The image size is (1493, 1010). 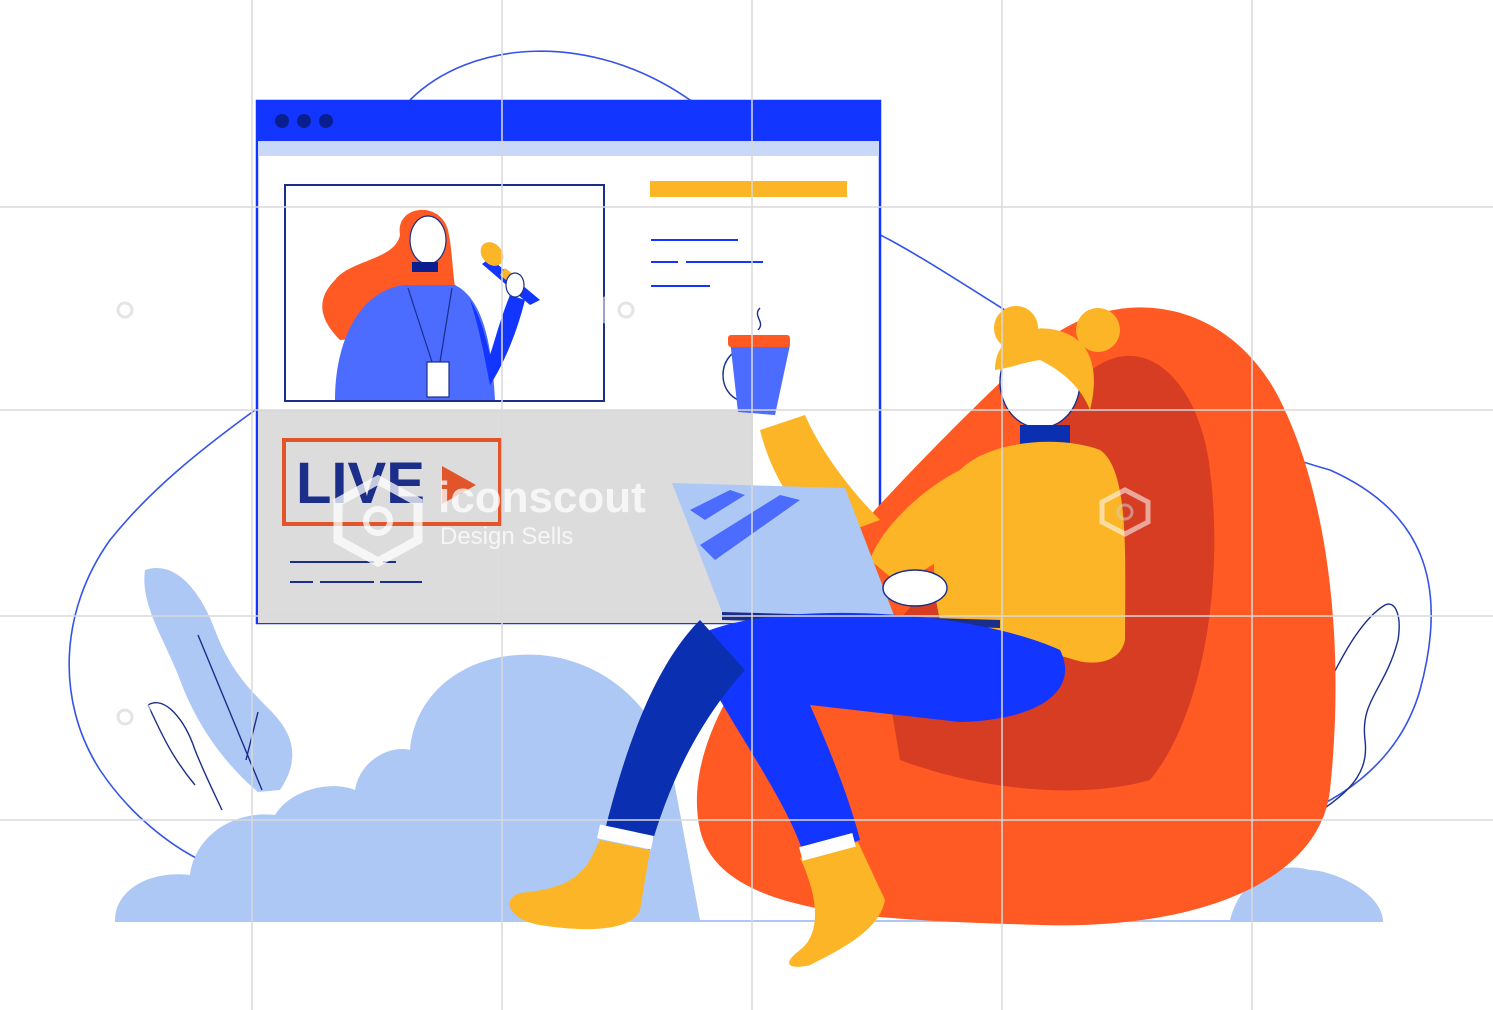 I want to click on bush-base, so click(x=749, y=921).